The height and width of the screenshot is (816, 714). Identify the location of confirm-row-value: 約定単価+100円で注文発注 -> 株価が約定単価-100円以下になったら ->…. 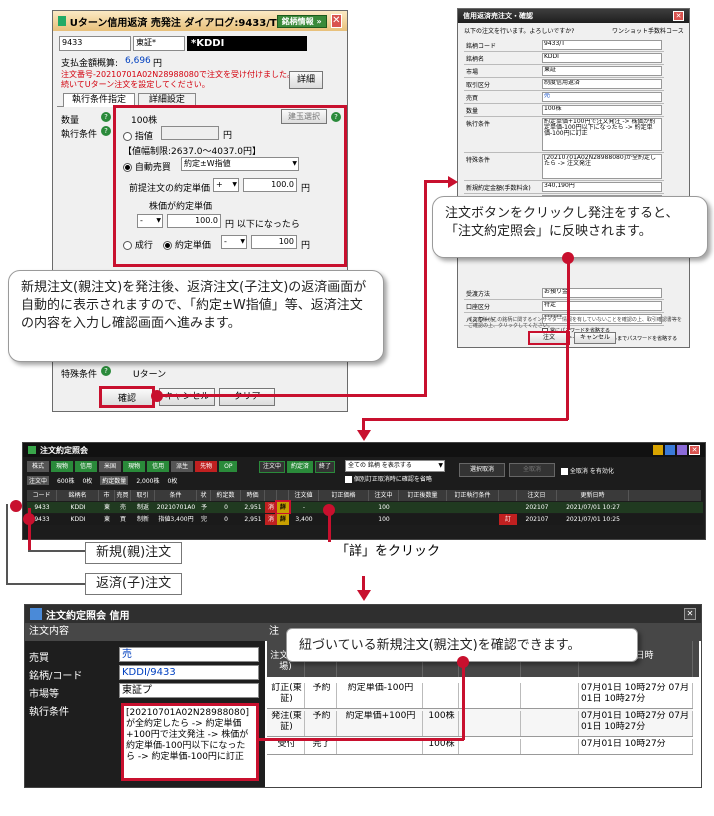
(602, 134).